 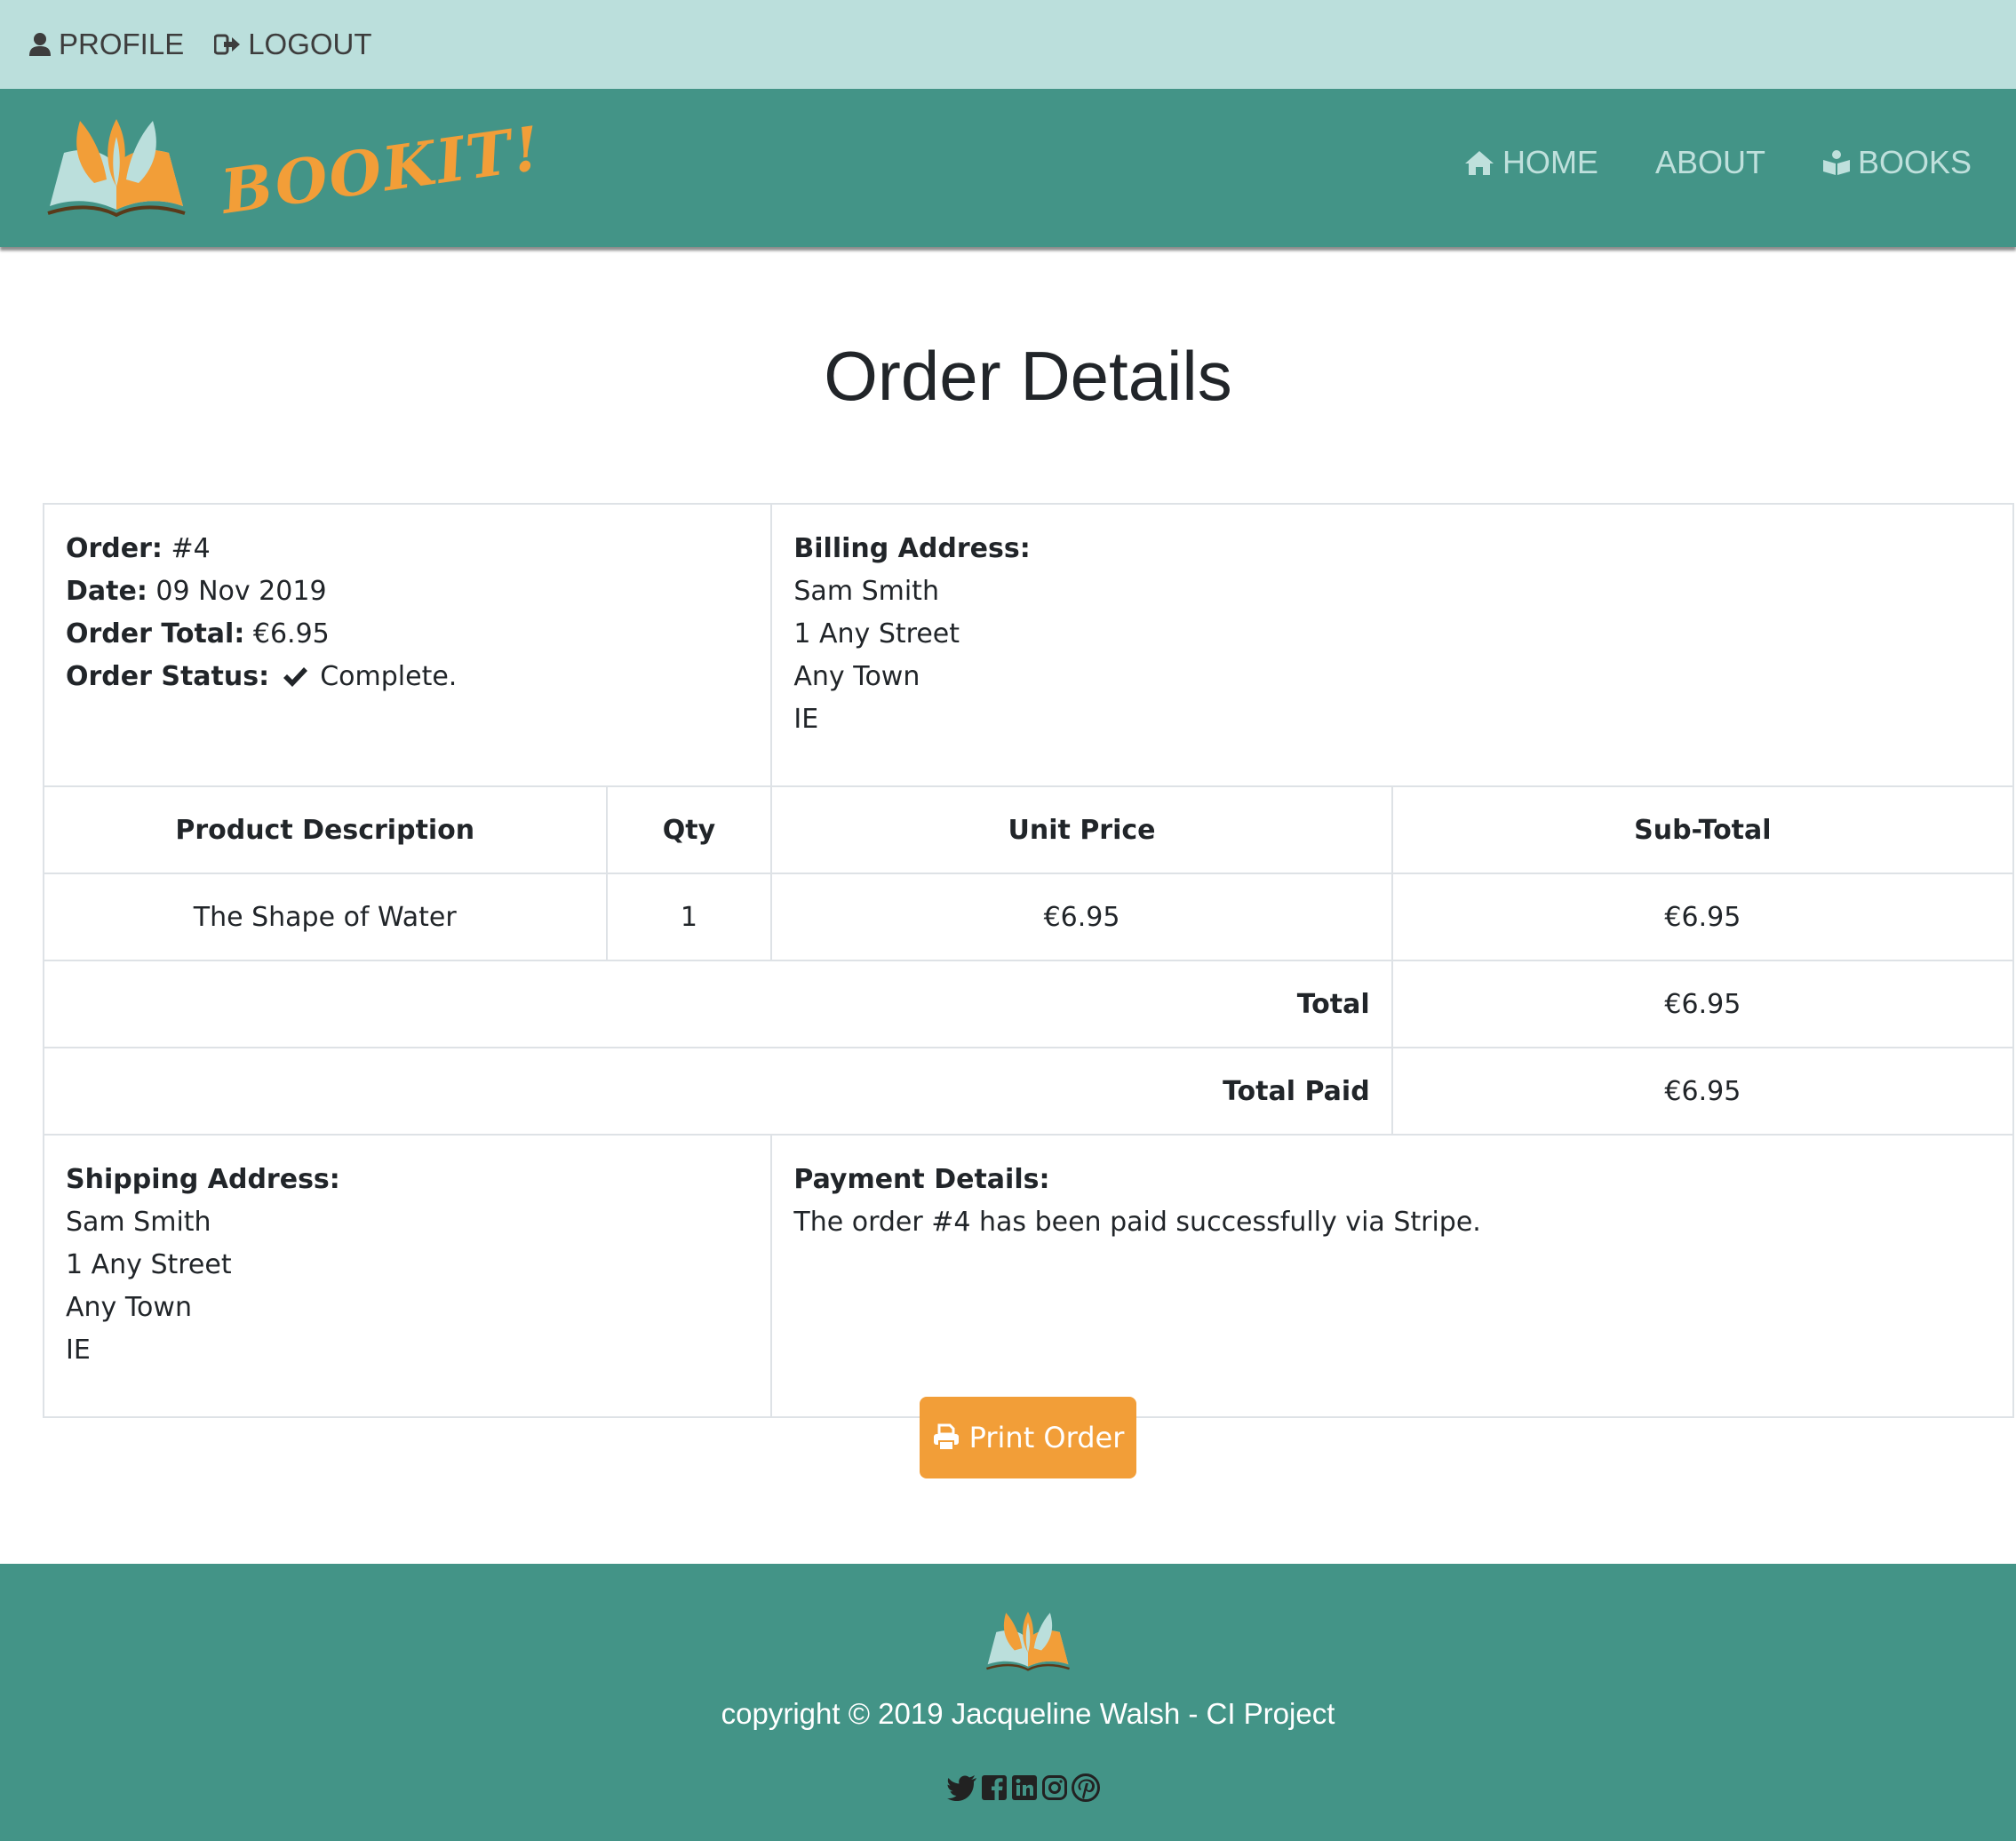 What do you see at coordinates (310, 44) in the screenshot?
I see `logout-label: LOGOUT` at bounding box center [310, 44].